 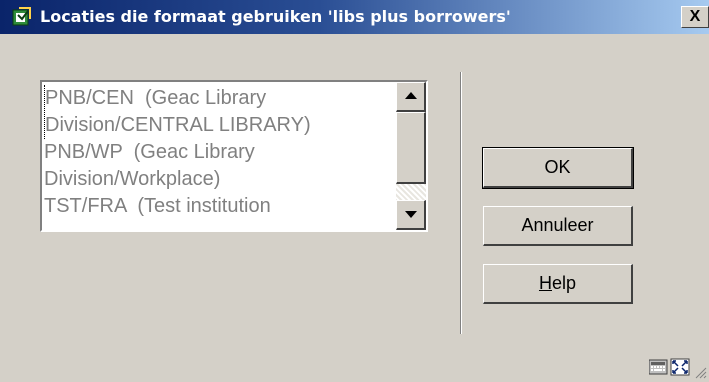 I want to click on vertical-scrollbar, so click(x=411, y=156).